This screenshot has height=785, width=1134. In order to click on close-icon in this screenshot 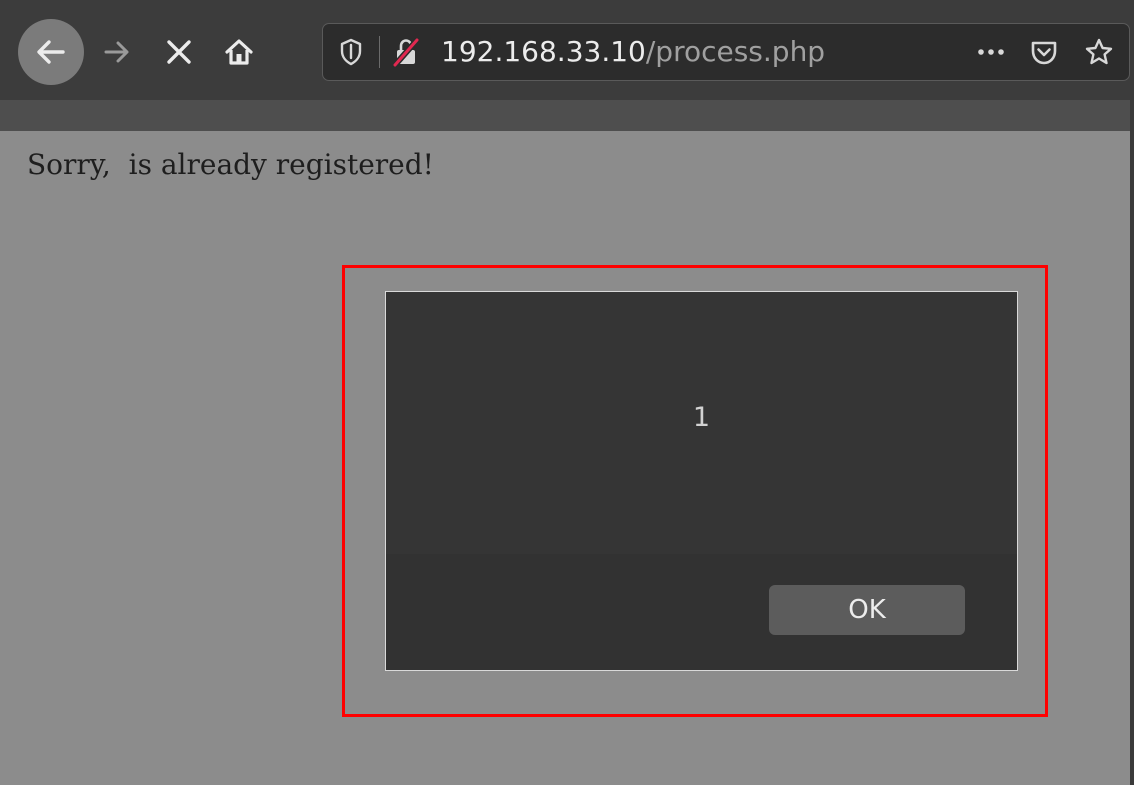, I will do `click(179, 52)`.